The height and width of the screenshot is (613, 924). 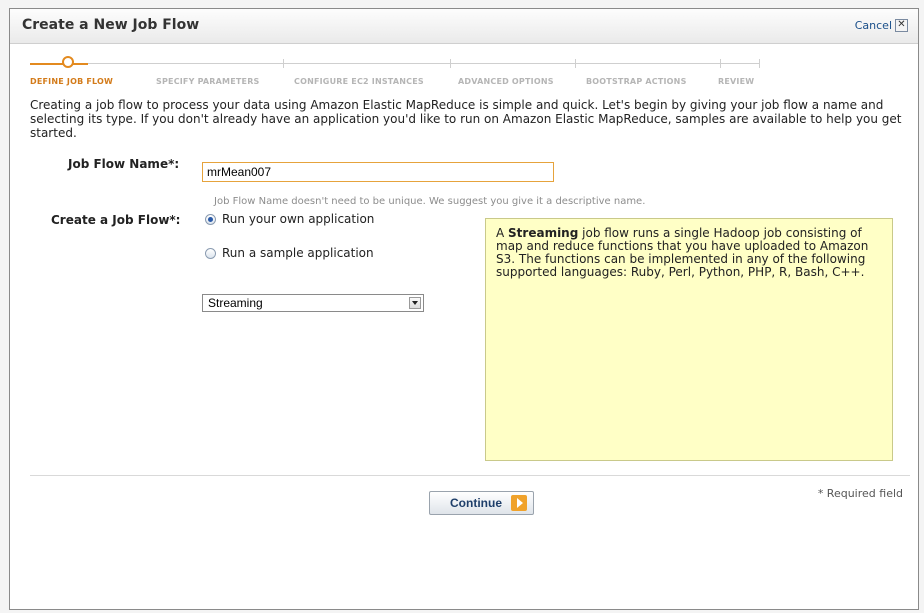 What do you see at coordinates (519, 503) in the screenshot?
I see `arrow-right-icon` at bounding box center [519, 503].